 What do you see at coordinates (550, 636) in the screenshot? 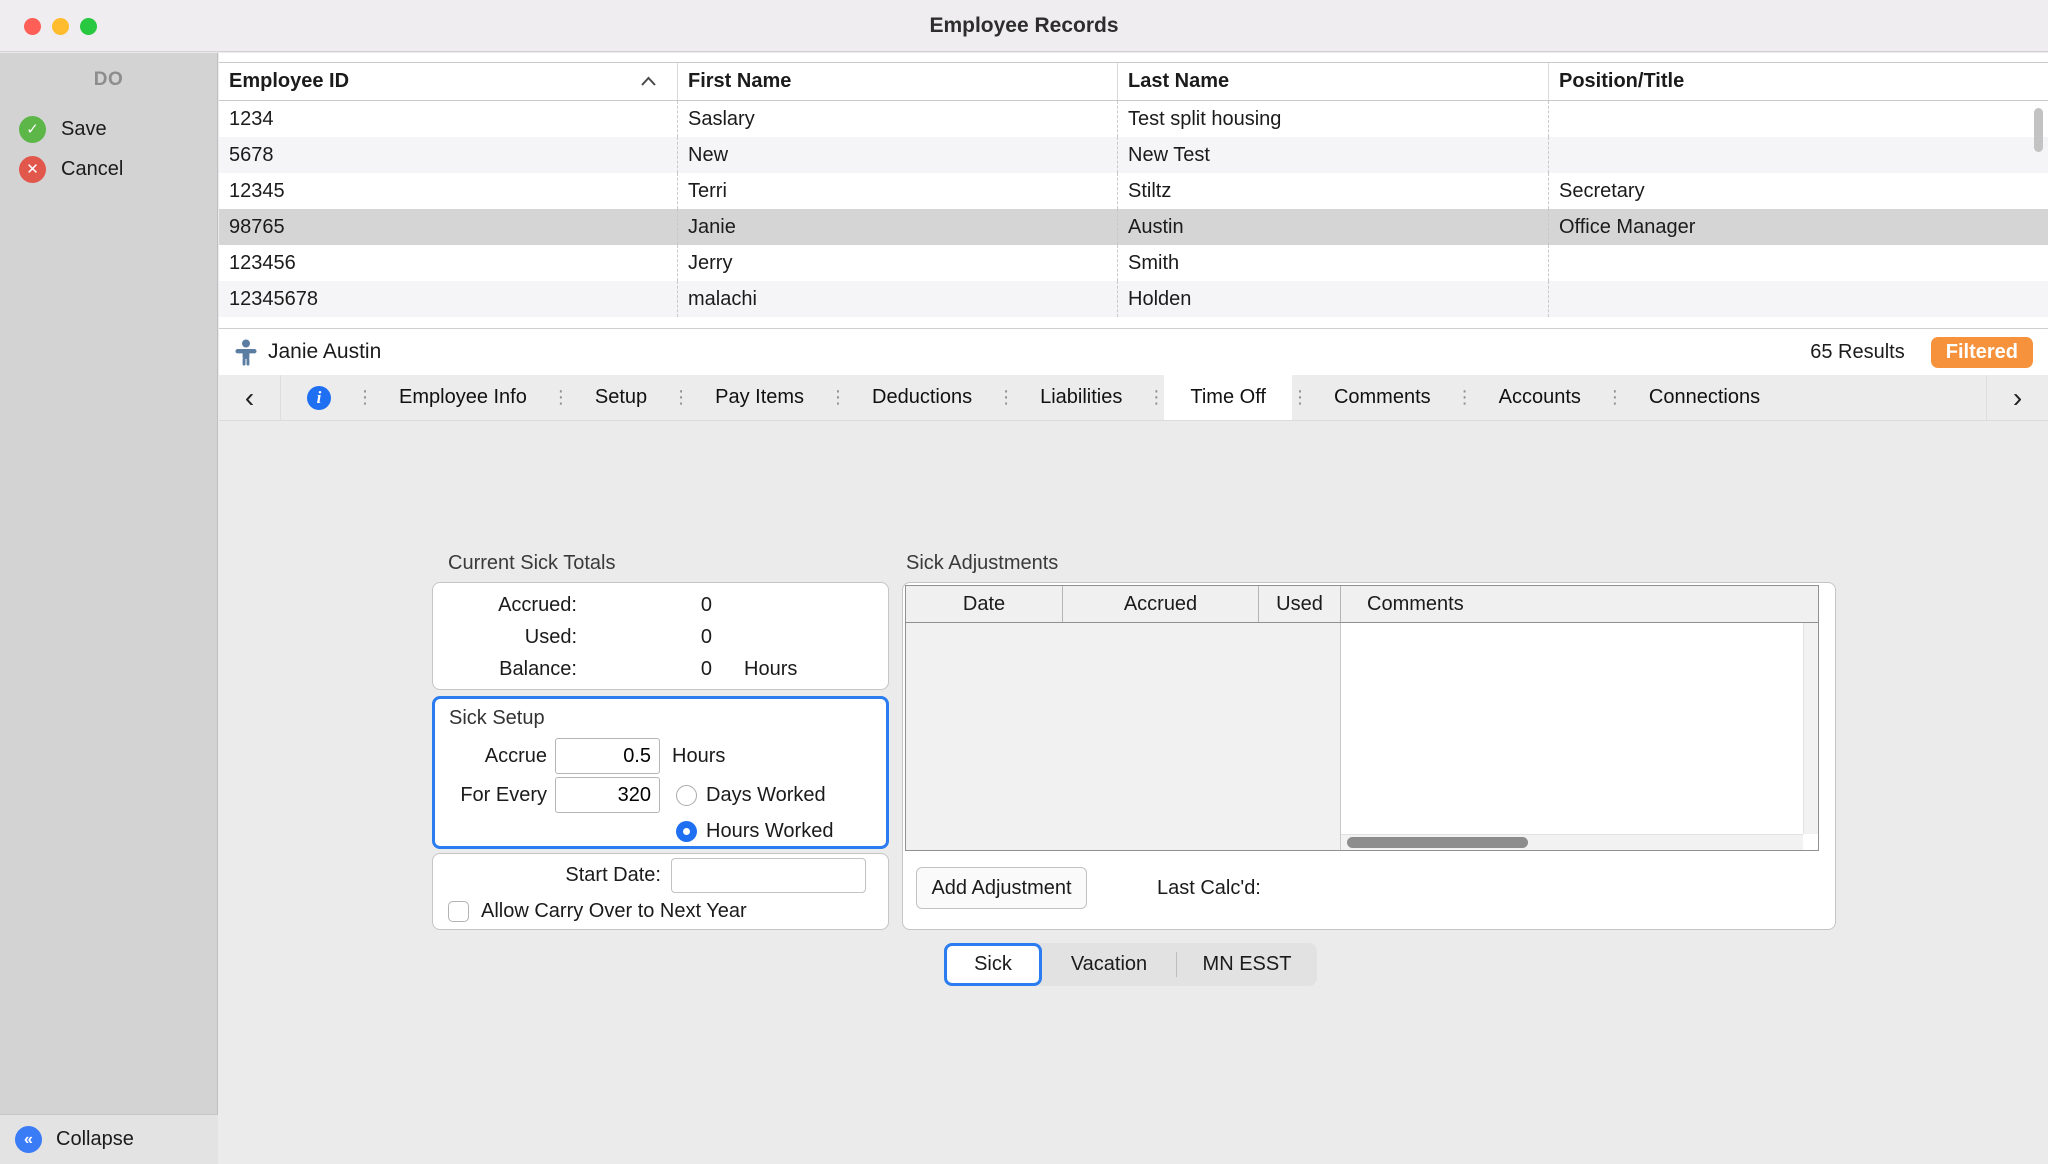
I see `totals-label: Used:` at bounding box center [550, 636].